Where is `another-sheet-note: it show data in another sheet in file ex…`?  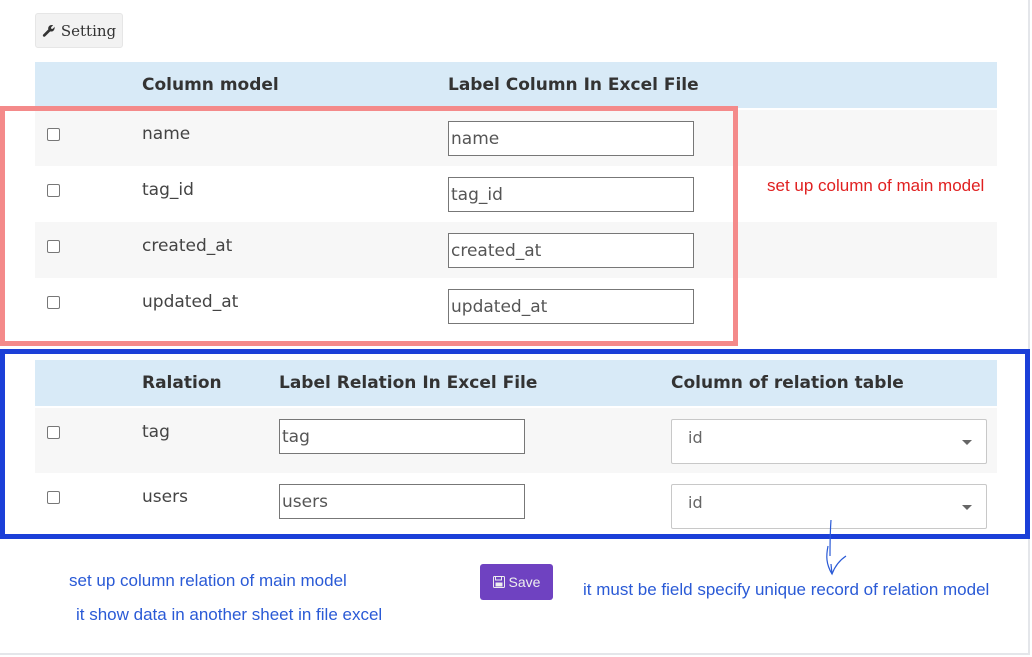 another-sheet-note: it show data in another sheet in file ex… is located at coordinates (229, 614).